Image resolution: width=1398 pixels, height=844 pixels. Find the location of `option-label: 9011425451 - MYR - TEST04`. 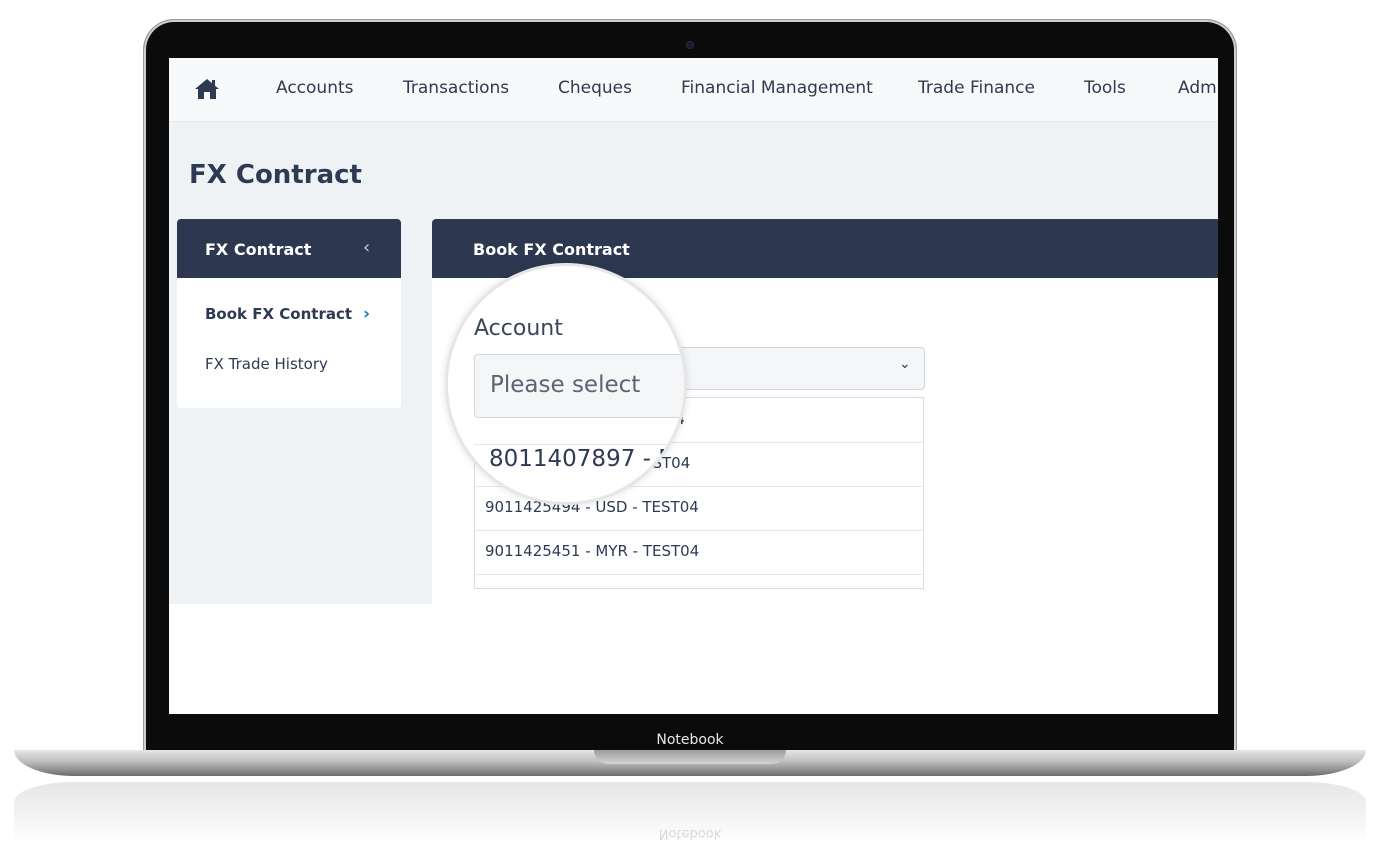

option-label: 9011425451 - MYR - TEST04 is located at coordinates (592, 551).